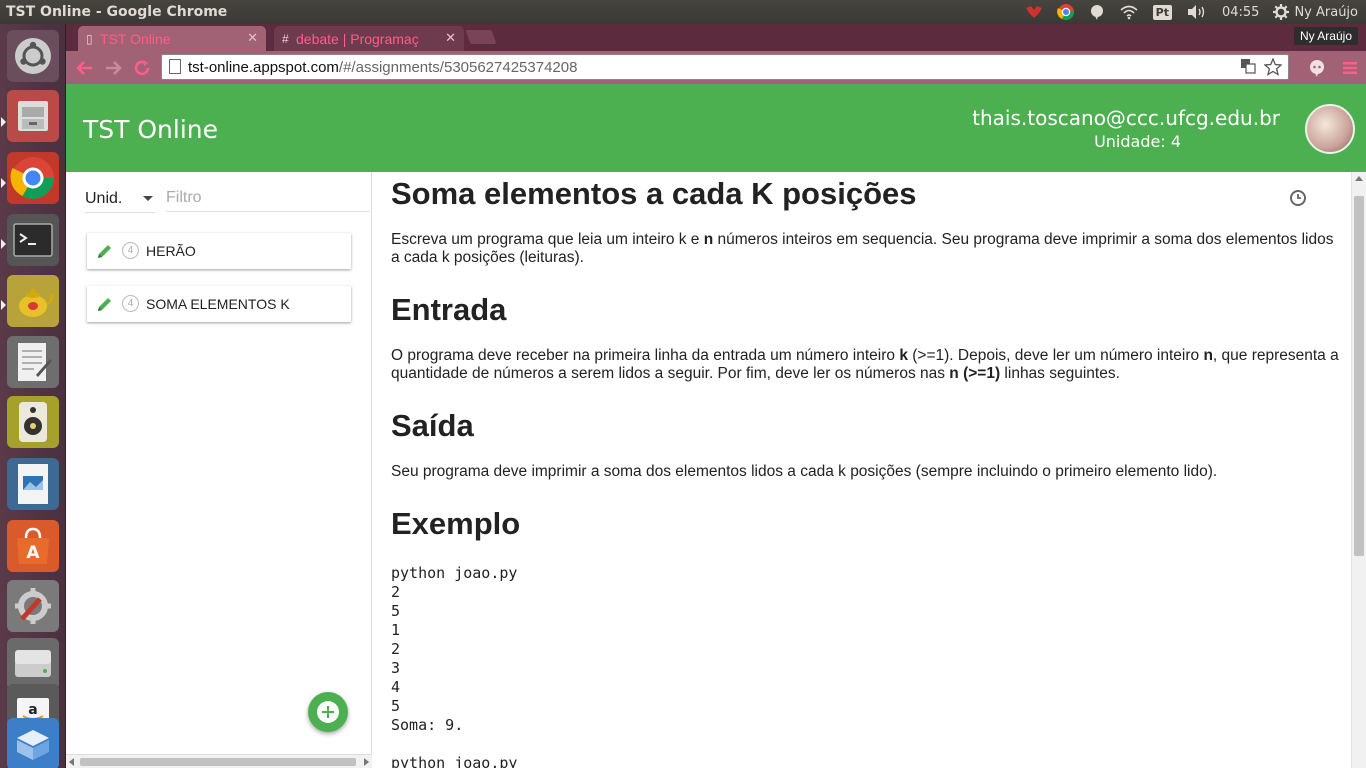 The height and width of the screenshot is (768, 1366). I want to click on page-icon: ▯, so click(89, 39).